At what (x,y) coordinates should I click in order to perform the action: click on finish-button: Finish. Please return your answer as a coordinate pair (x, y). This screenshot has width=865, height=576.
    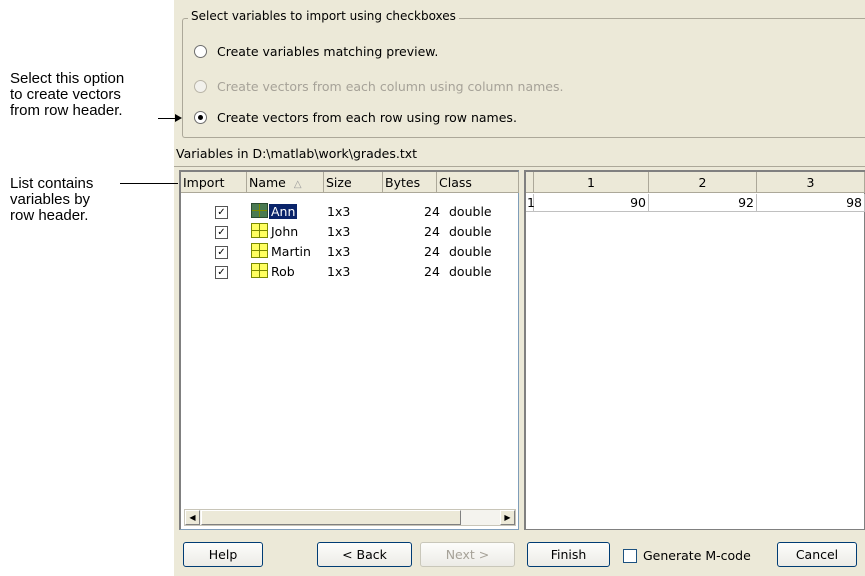
    Looking at the image, I should click on (568, 554).